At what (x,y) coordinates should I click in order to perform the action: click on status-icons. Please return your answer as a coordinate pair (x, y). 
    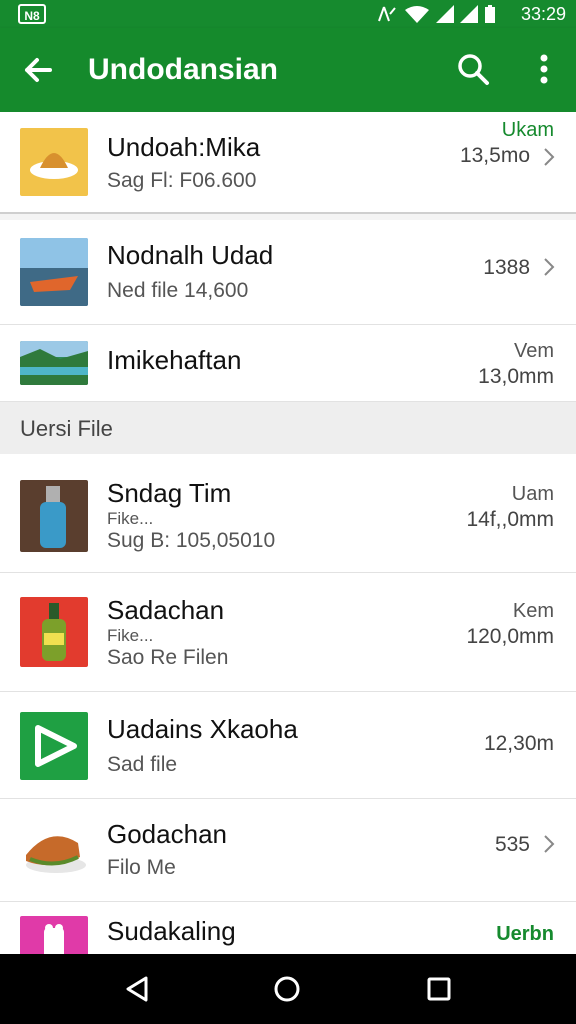
    Looking at the image, I should click on (436, 14).